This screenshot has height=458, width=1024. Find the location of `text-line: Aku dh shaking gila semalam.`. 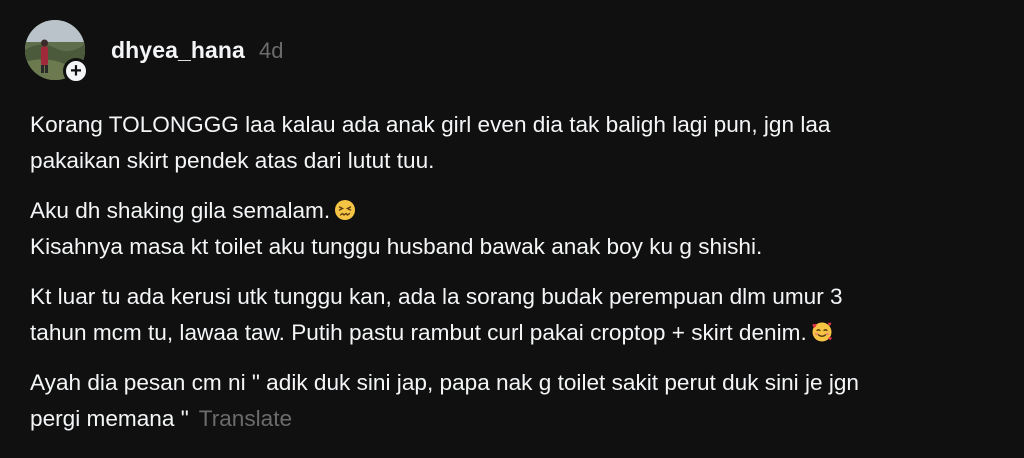

text-line: Aku dh shaking gila semalam. is located at coordinates (180, 210).